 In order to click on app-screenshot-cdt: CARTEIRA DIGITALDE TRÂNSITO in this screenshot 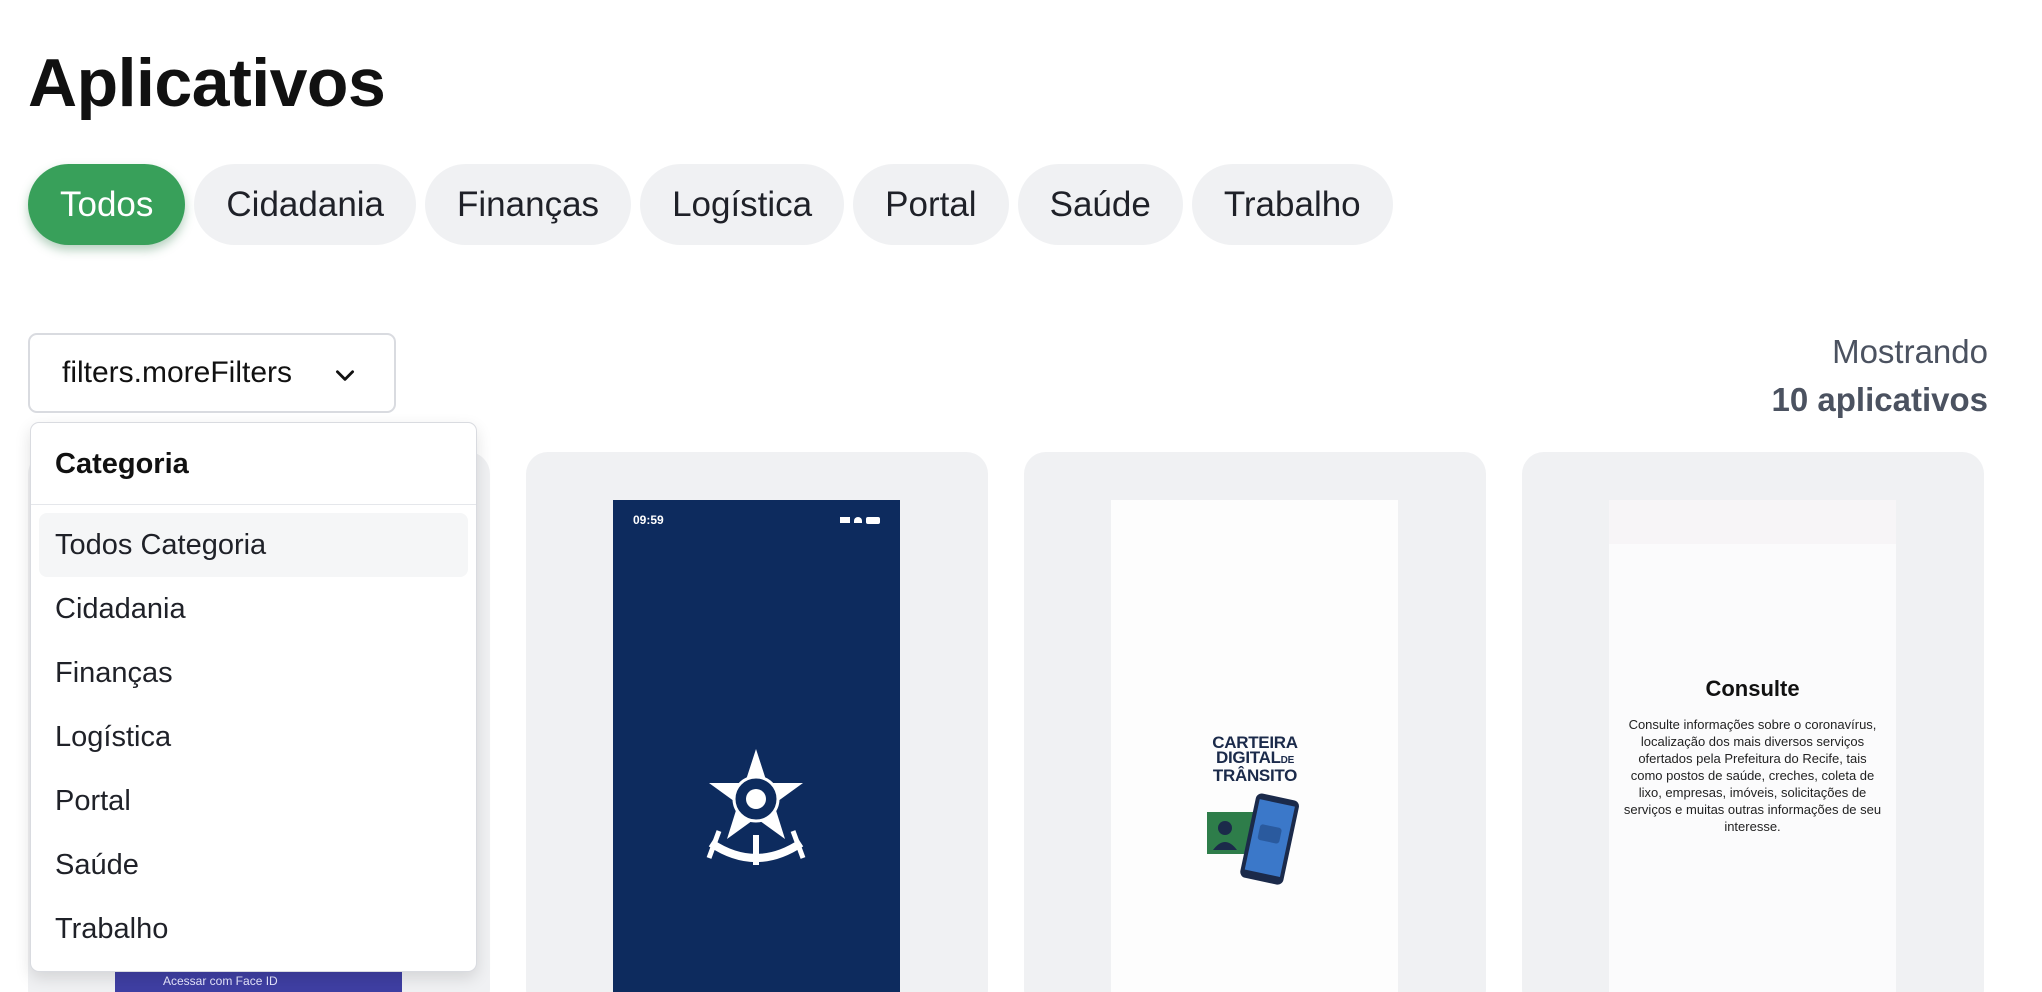, I will do `click(1254, 746)`.